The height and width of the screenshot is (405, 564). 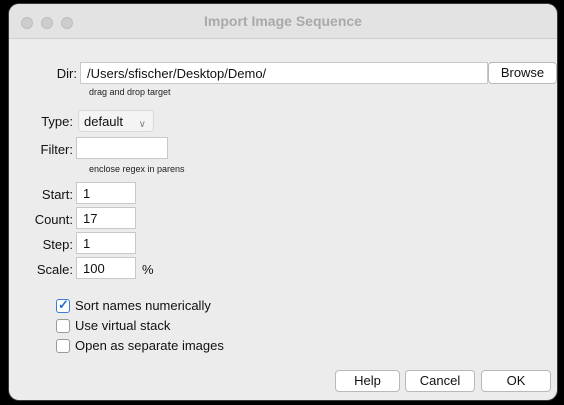 I want to click on count-field: 17, so click(x=106, y=218).